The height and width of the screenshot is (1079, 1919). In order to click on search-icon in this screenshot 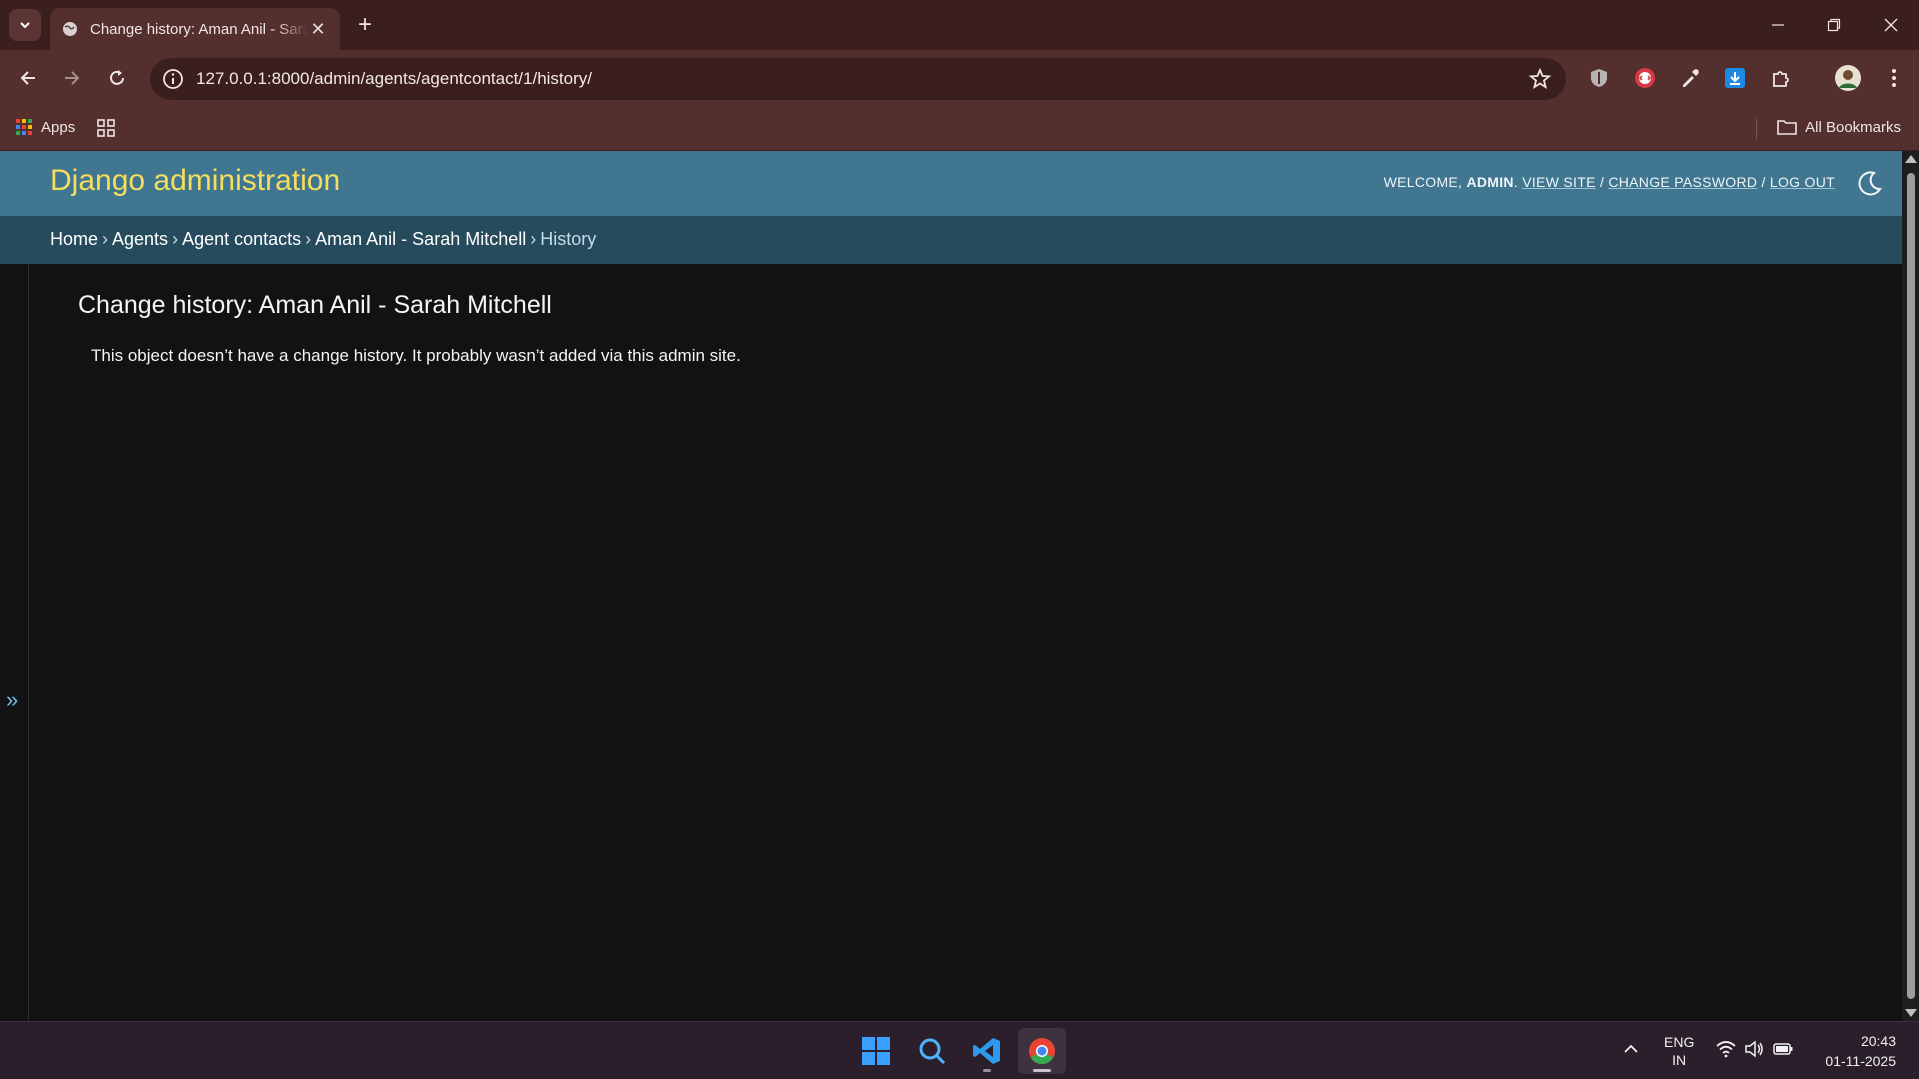, I will do `click(932, 1051)`.